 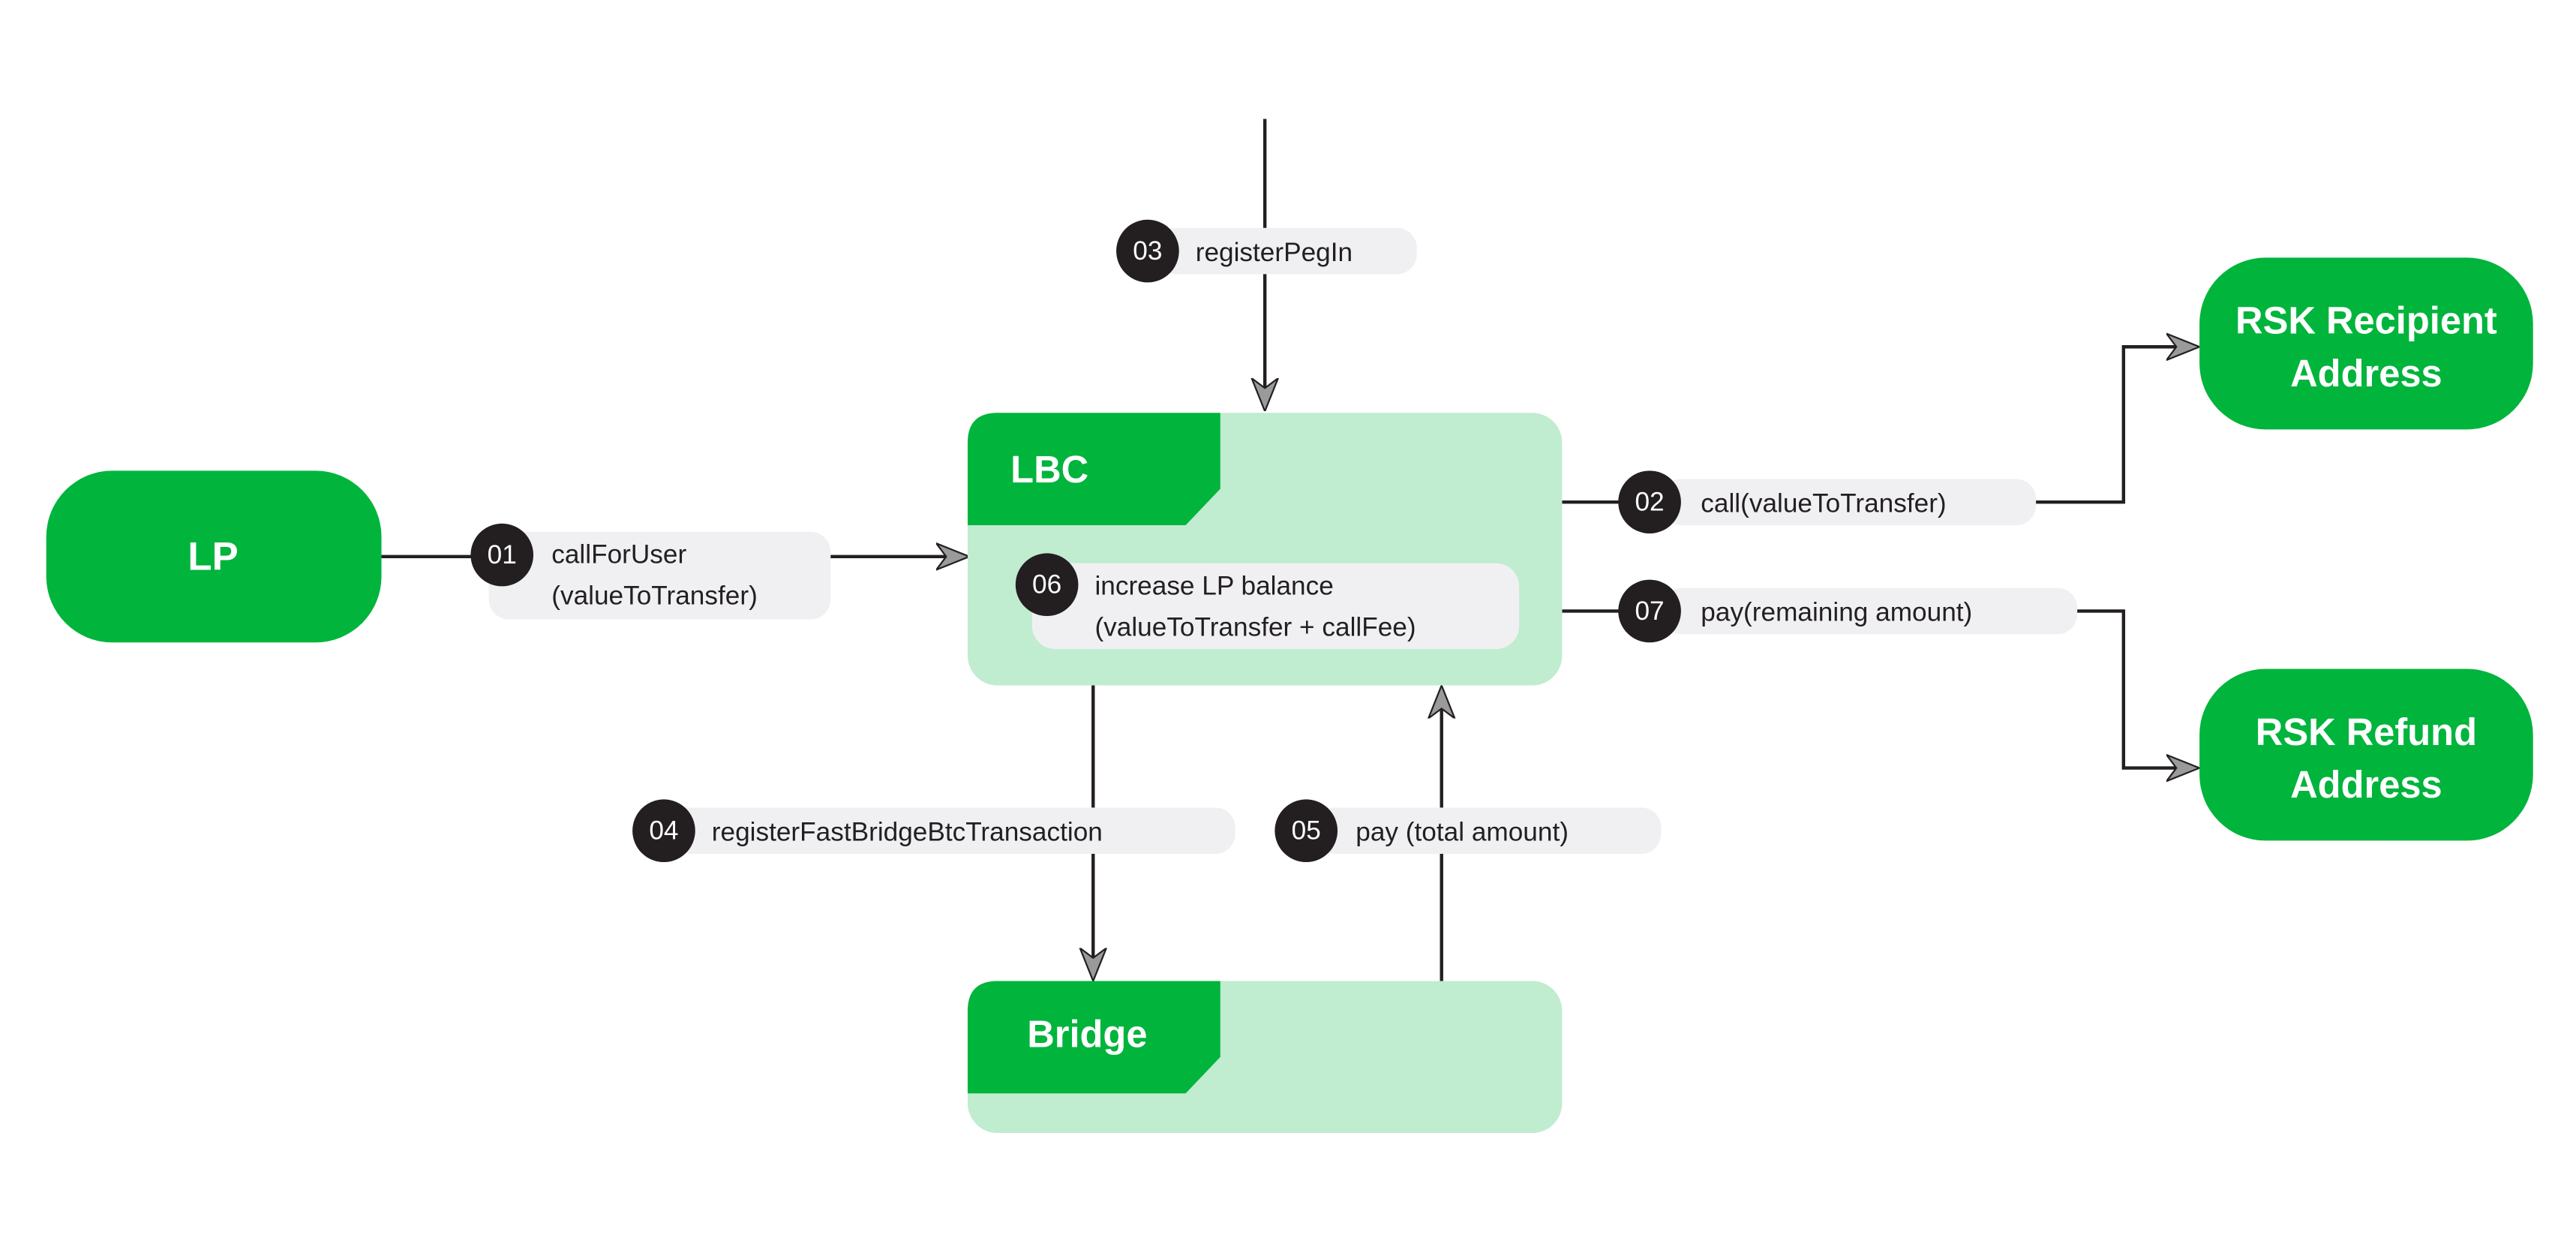 What do you see at coordinates (1093, 469) in the screenshot?
I see `lbc-header-tab` at bounding box center [1093, 469].